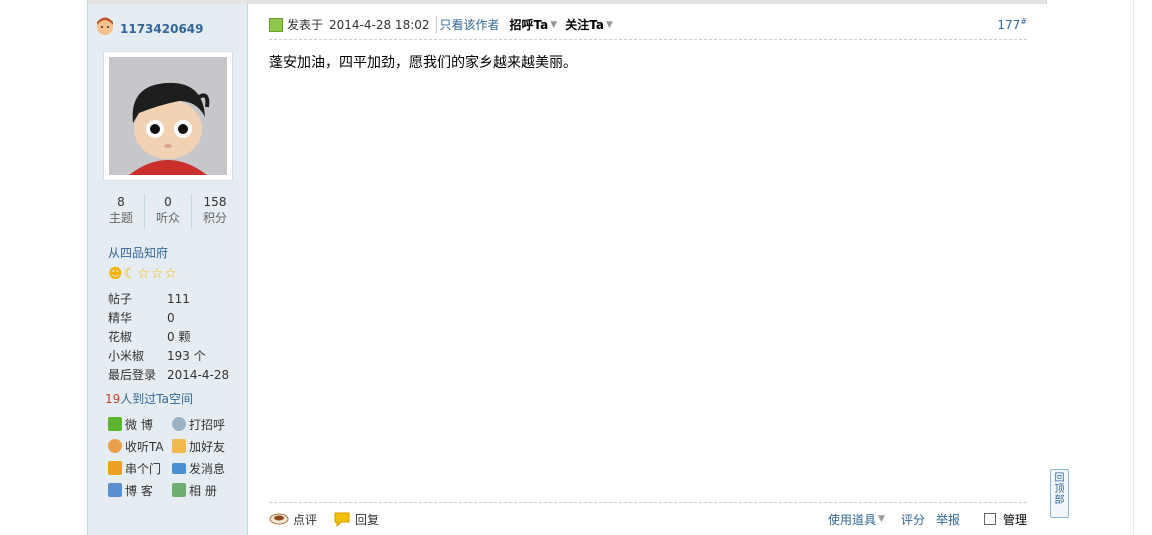  What do you see at coordinates (121, 211) in the screenshot?
I see `stat-threads: 8 主题` at bounding box center [121, 211].